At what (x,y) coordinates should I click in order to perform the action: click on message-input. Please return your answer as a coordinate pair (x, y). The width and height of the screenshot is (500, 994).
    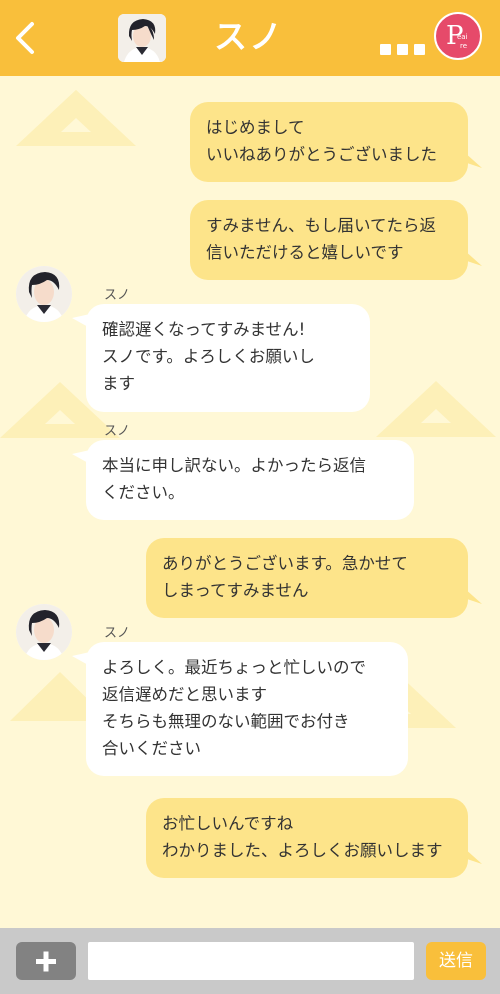
    Looking at the image, I should click on (251, 961).